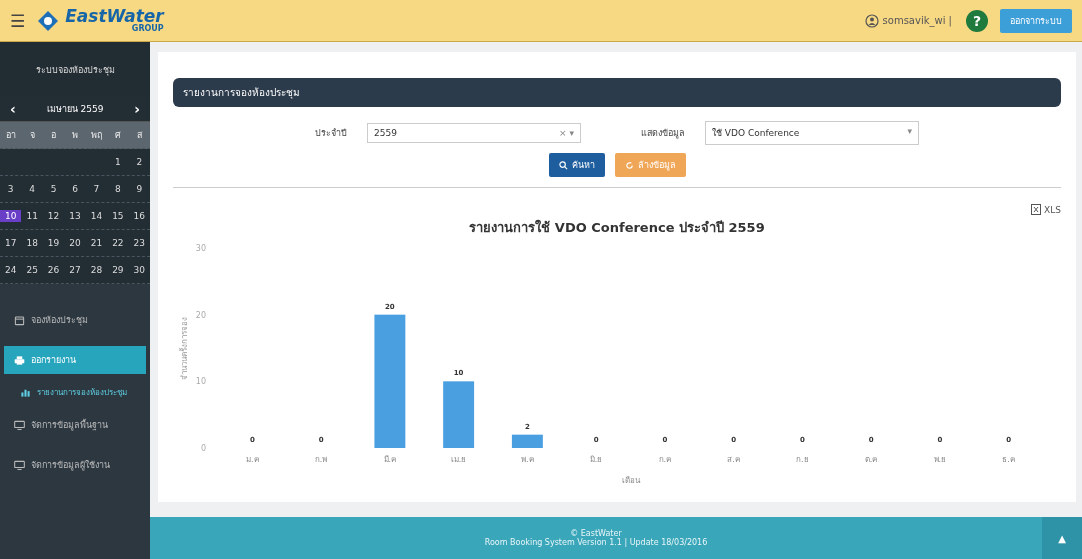 The height and width of the screenshot is (559, 1082). What do you see at coordinates (53, 189) in the screenshot?
I see `calendar-day: 5` at bounding box center [53, 189].